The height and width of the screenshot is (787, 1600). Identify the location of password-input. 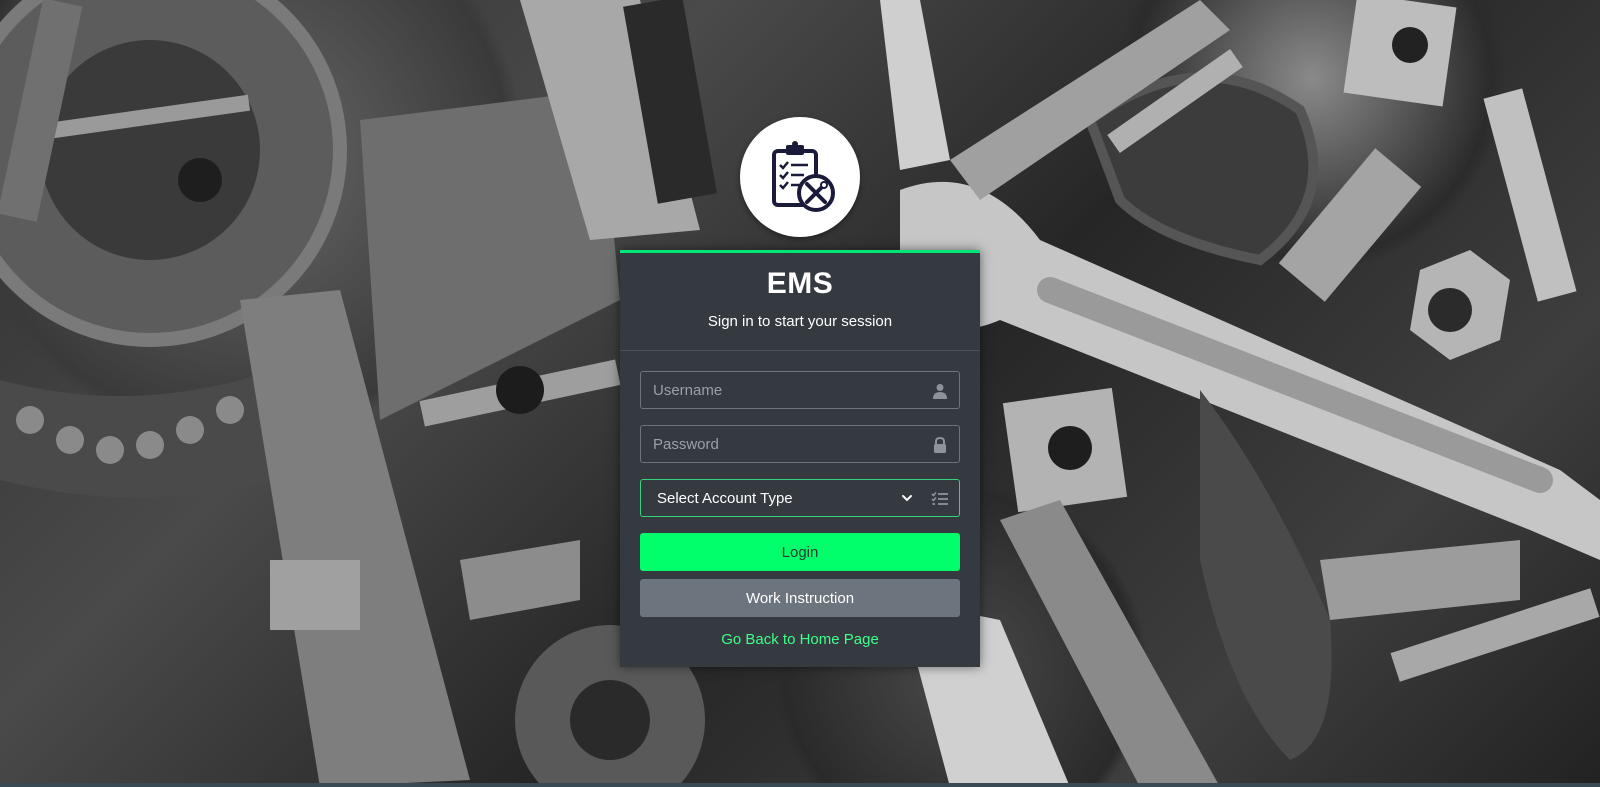
(800, 444).